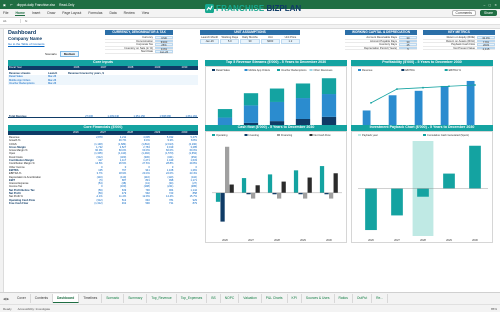  What do you see at coordinates (147, 203) in the screenshot?
I see `financial-value: 590` at bounding box center [147, 203].